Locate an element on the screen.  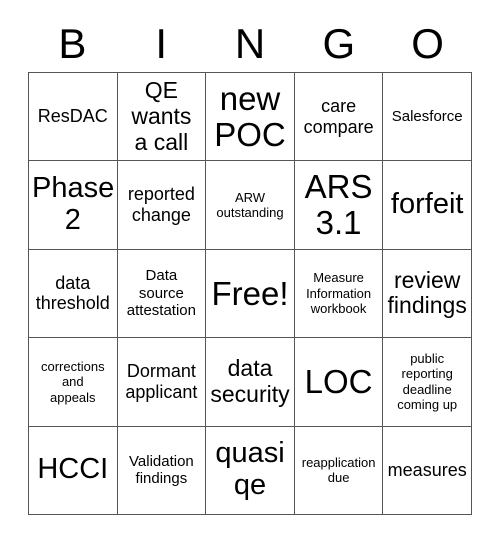
bingo-header-letter-b: B is located at coordinates (72, 43).